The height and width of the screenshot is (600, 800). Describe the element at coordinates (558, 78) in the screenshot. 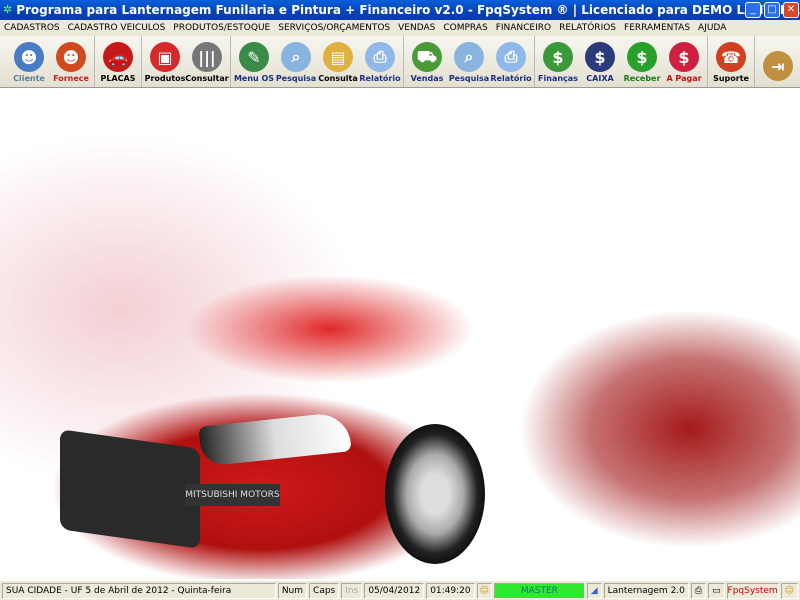

I see `toolbar-button-label: Finanças` at that location.